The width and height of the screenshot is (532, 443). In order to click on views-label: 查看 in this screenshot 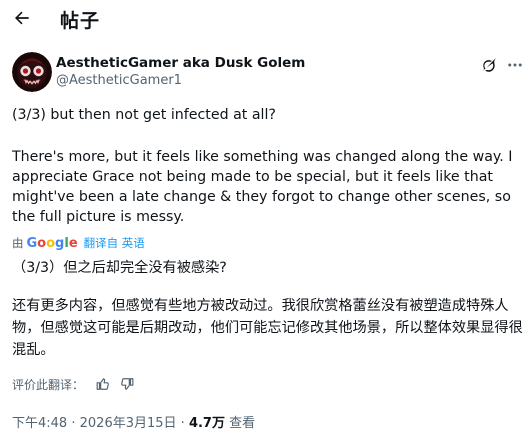, I will do `click(242, 423)`.